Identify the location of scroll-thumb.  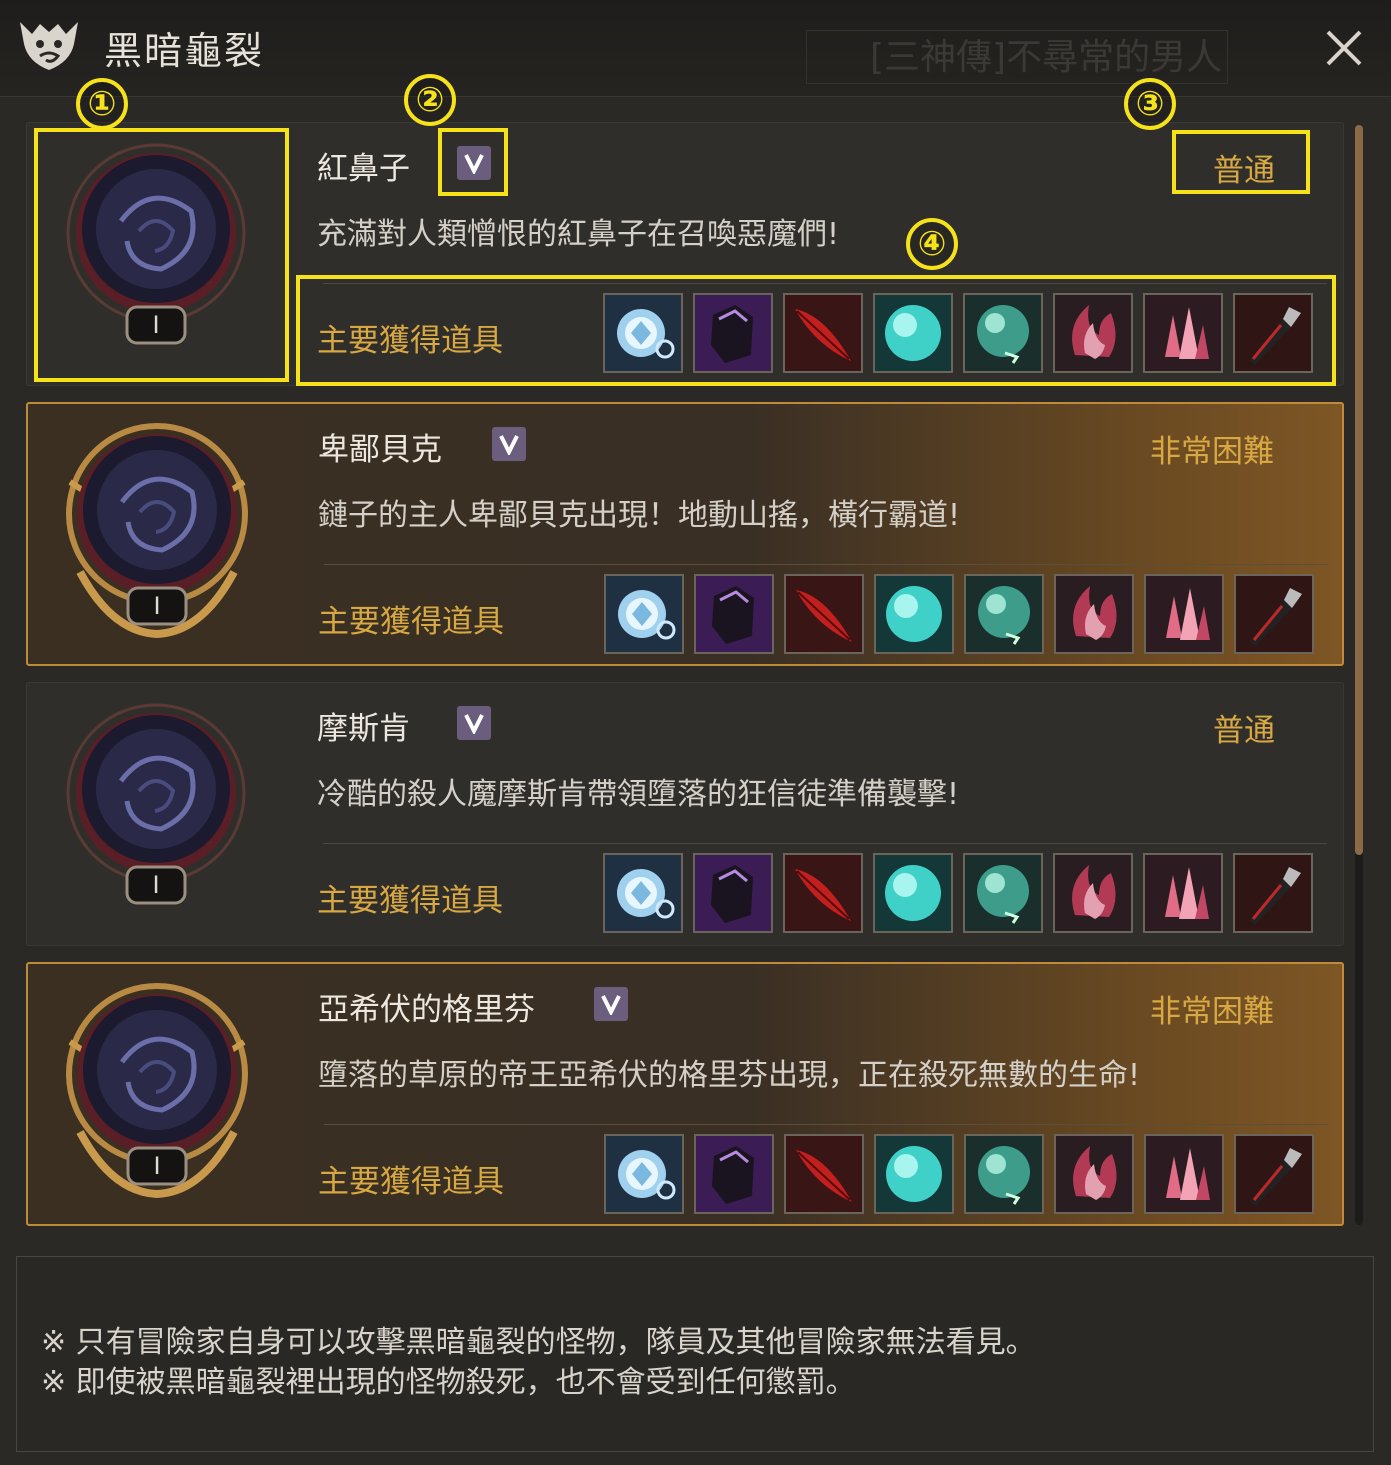
(1359, 490).